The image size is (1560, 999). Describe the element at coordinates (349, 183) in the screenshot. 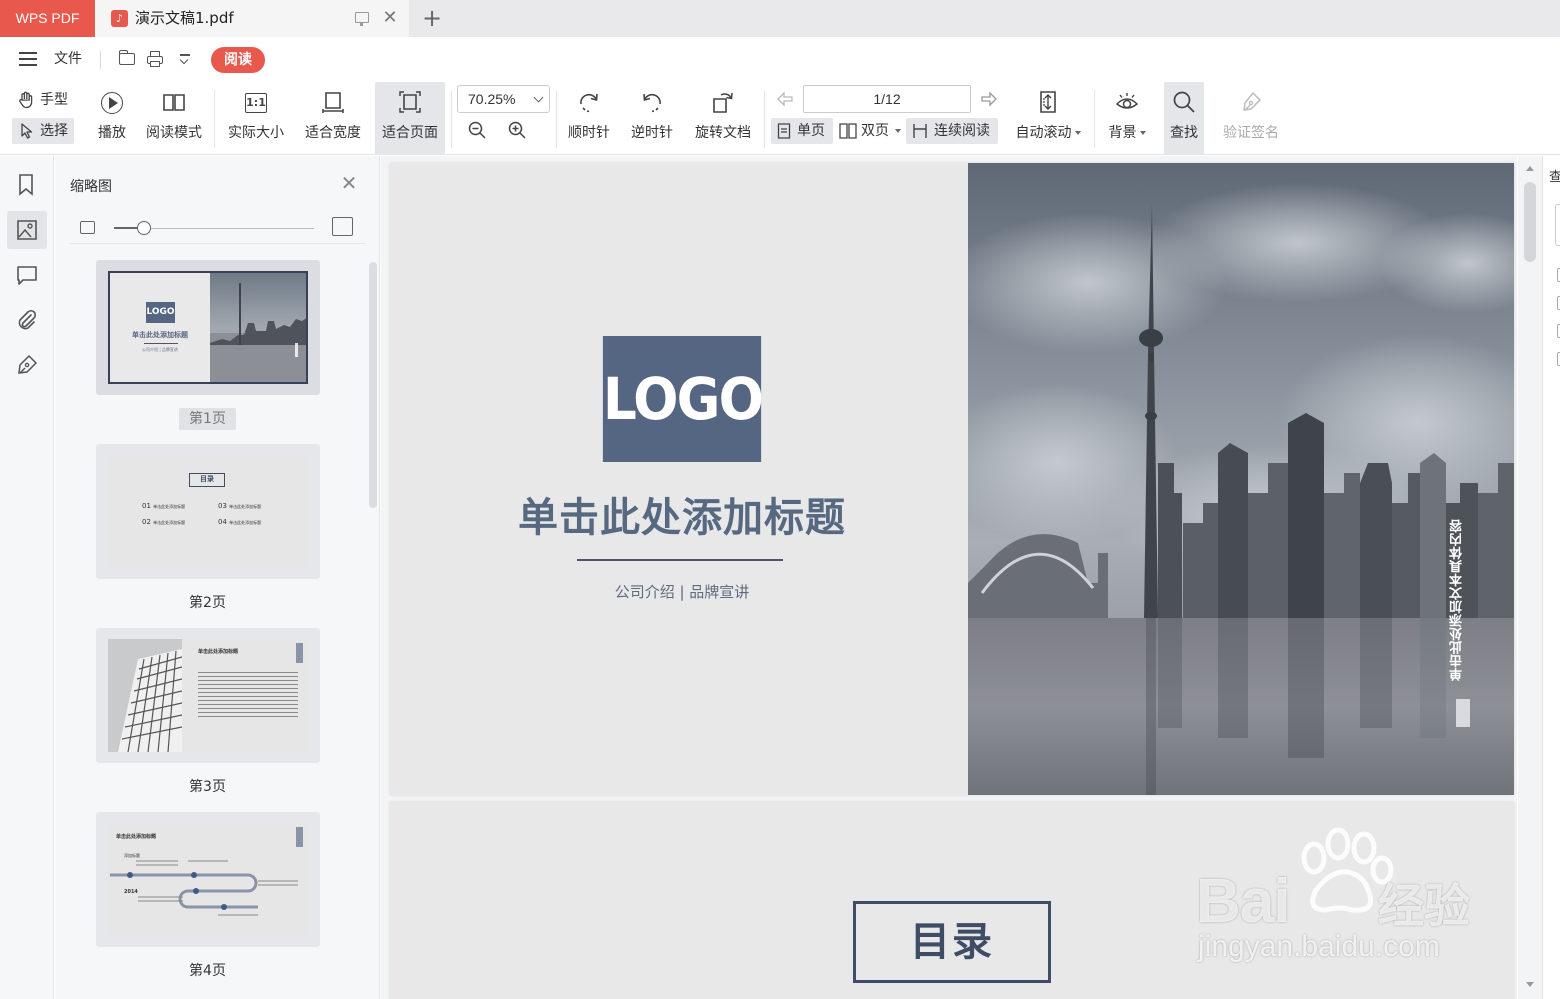

I see `close-panel-icon: ✕` at that location.